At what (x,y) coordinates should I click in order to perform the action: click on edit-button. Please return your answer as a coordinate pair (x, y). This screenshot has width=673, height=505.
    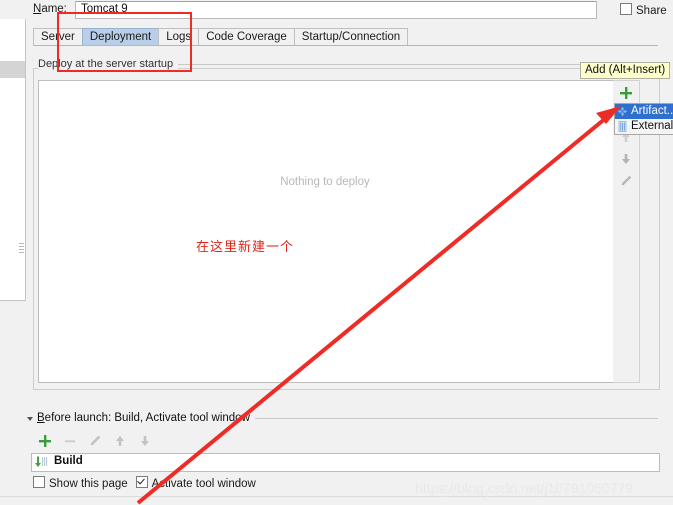
    Looking at the image, I should click on (626, 180).